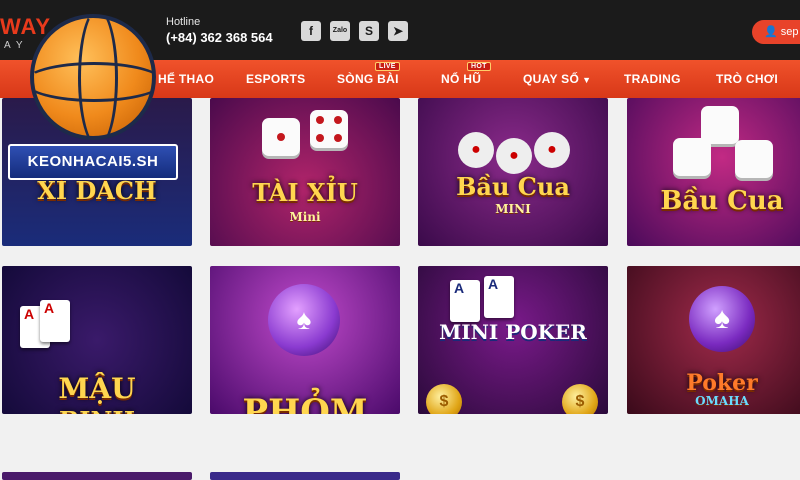 This screenshot has width=800, height=480. I want to click on crab-icon: ●, so click(514, 156).